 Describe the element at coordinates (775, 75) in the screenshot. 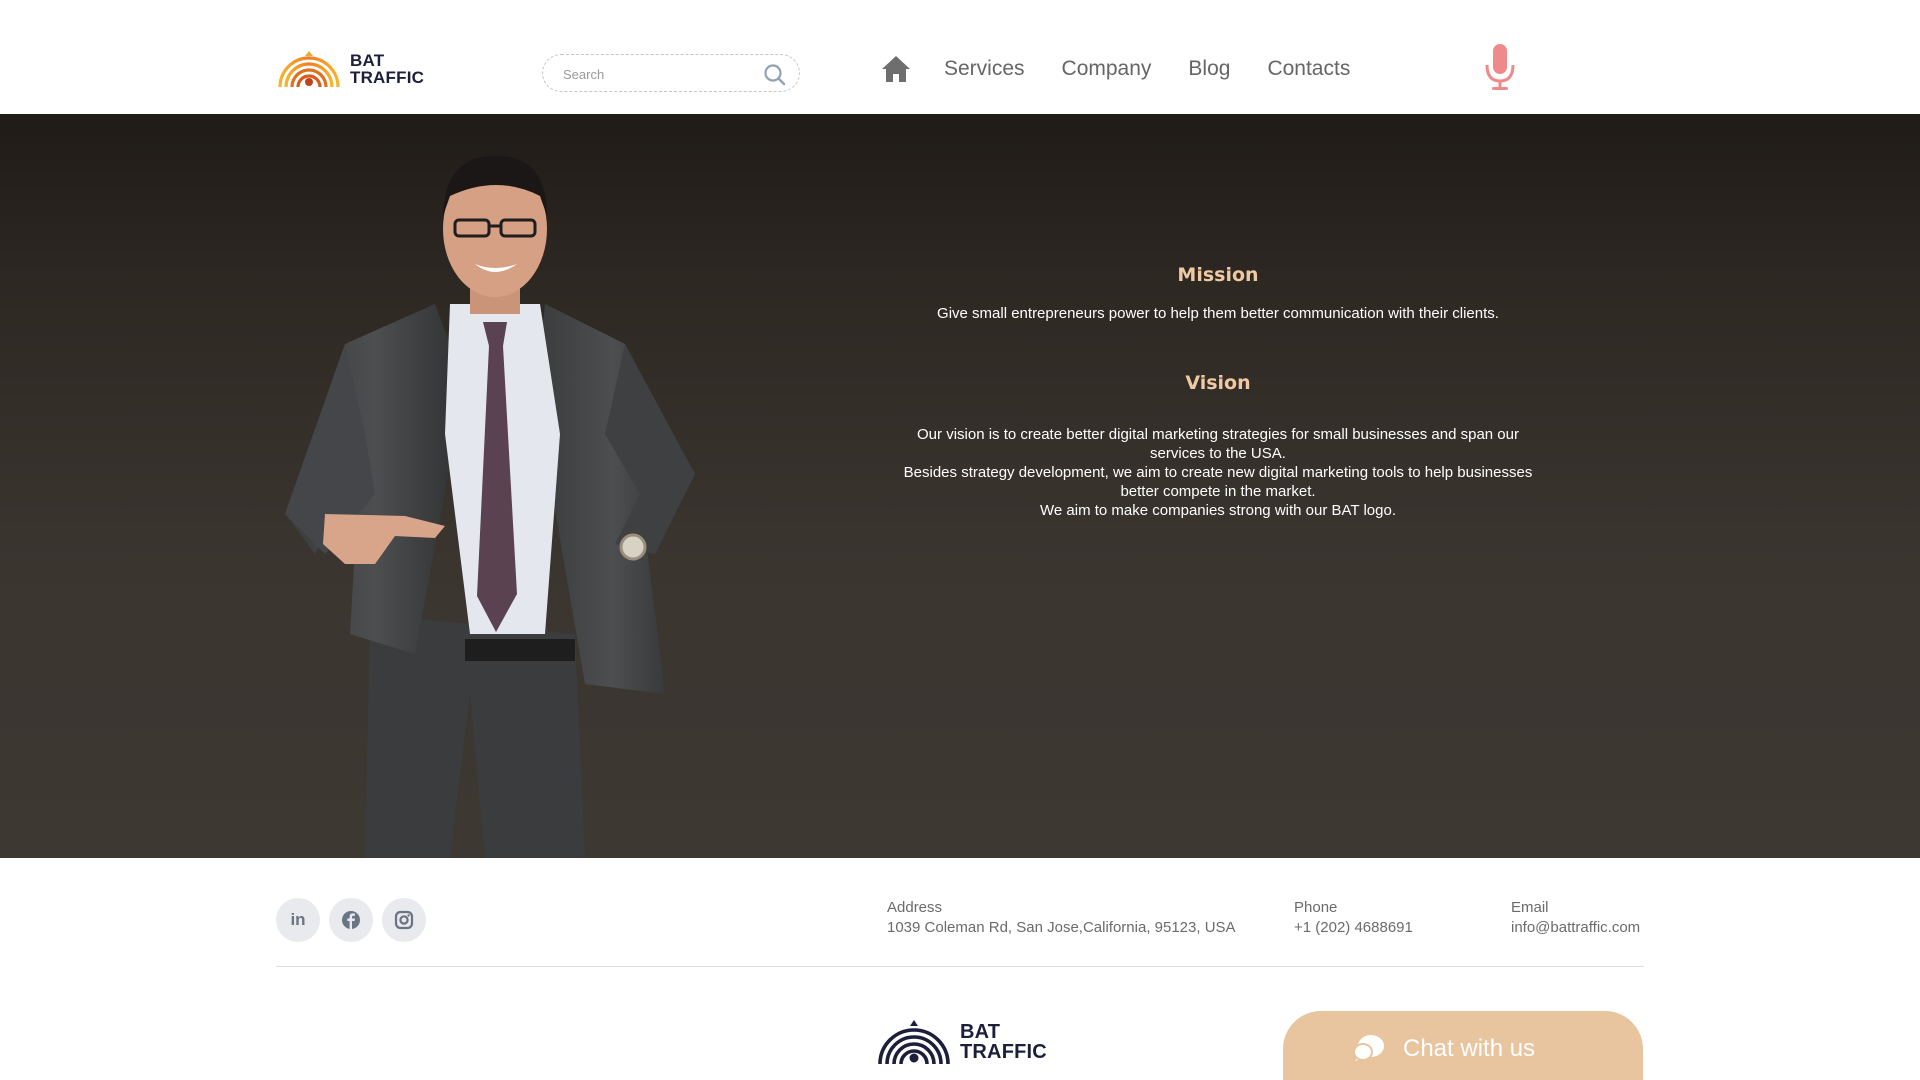

I see `search-icon` at that location.